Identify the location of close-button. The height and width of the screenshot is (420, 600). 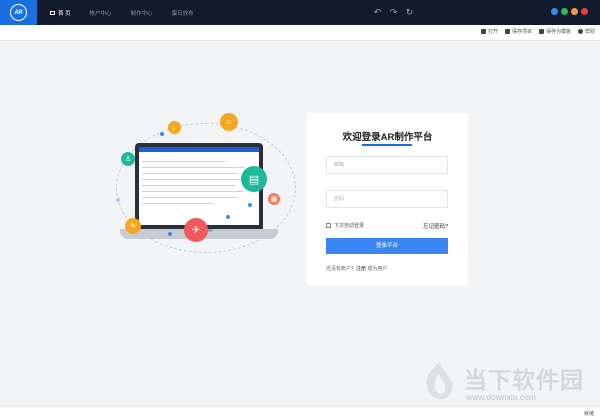
(584, 11).